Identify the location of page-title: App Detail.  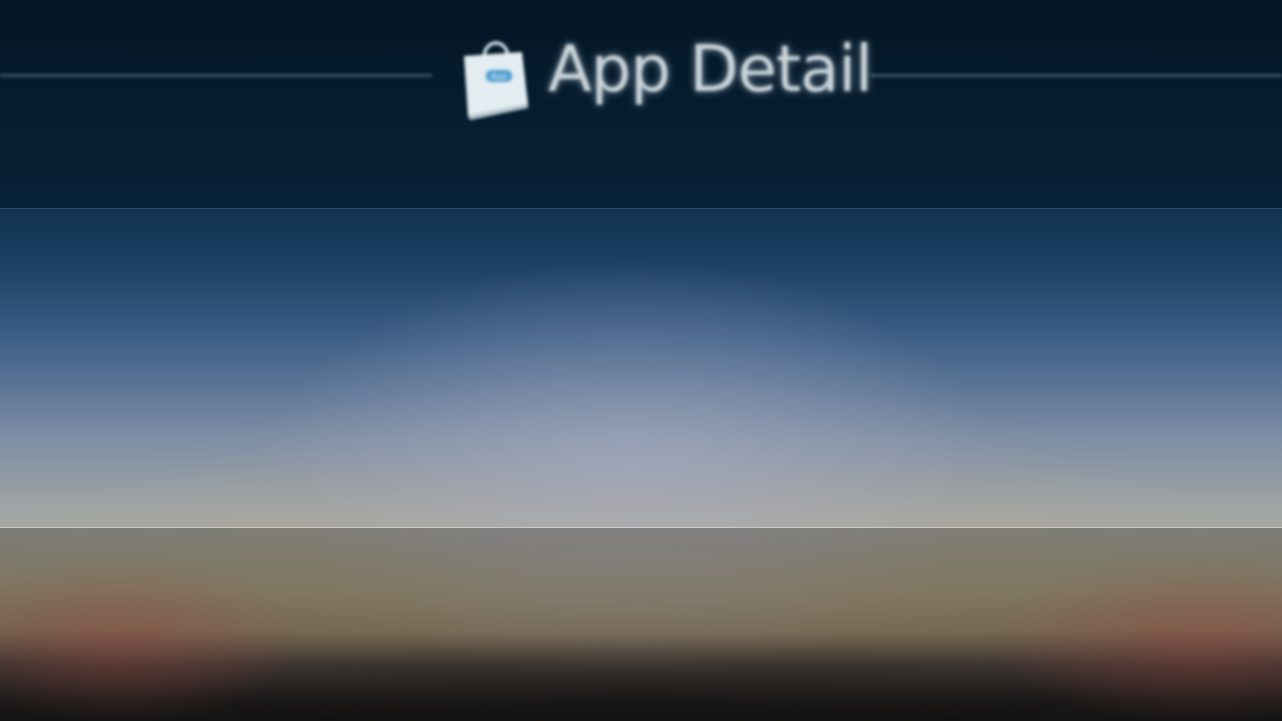
(710, 70).